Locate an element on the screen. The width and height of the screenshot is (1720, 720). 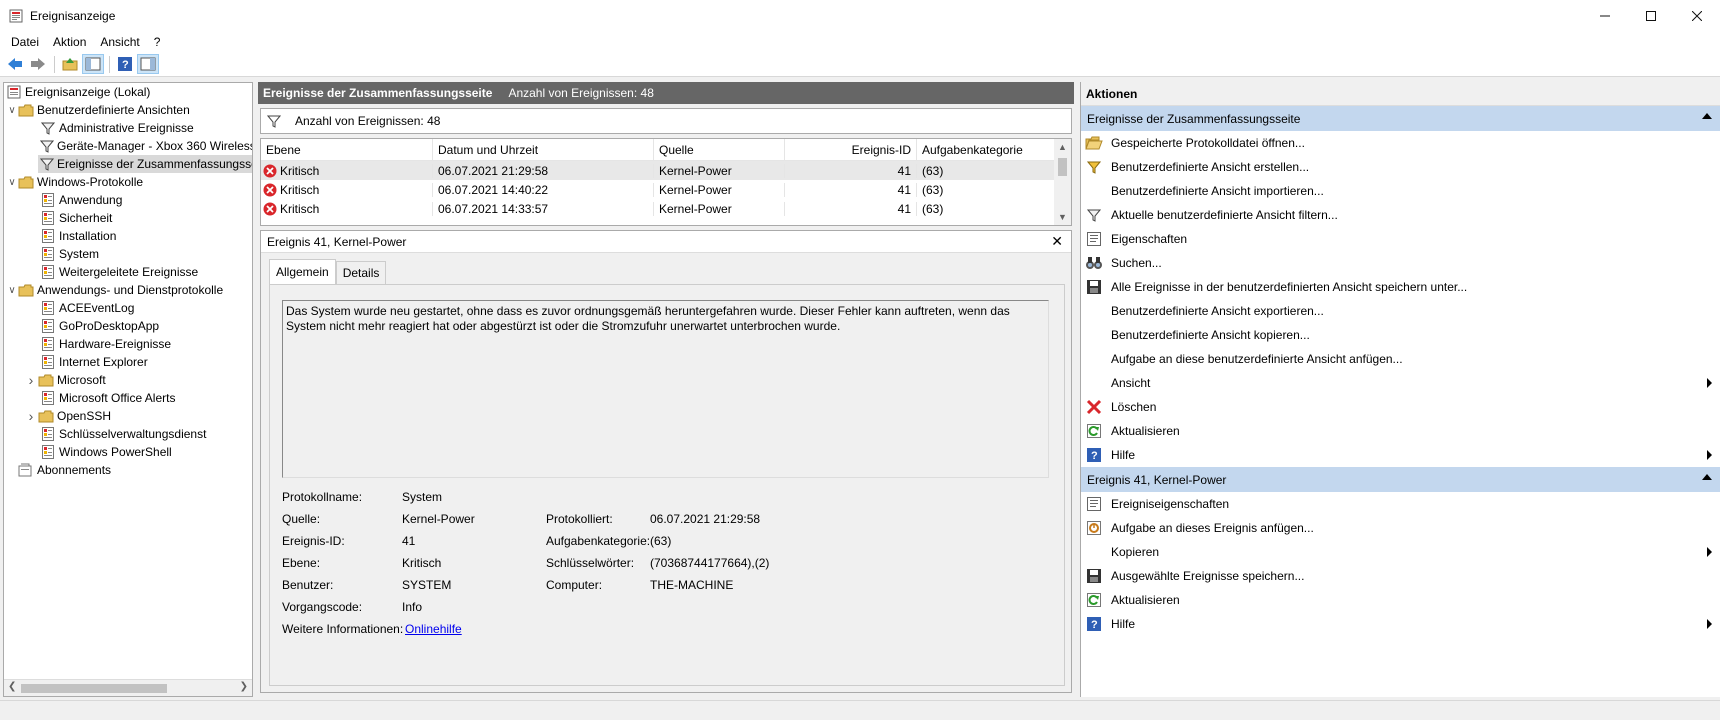
cell-ereignis-id: 41 is located at coordinates (851, 170).